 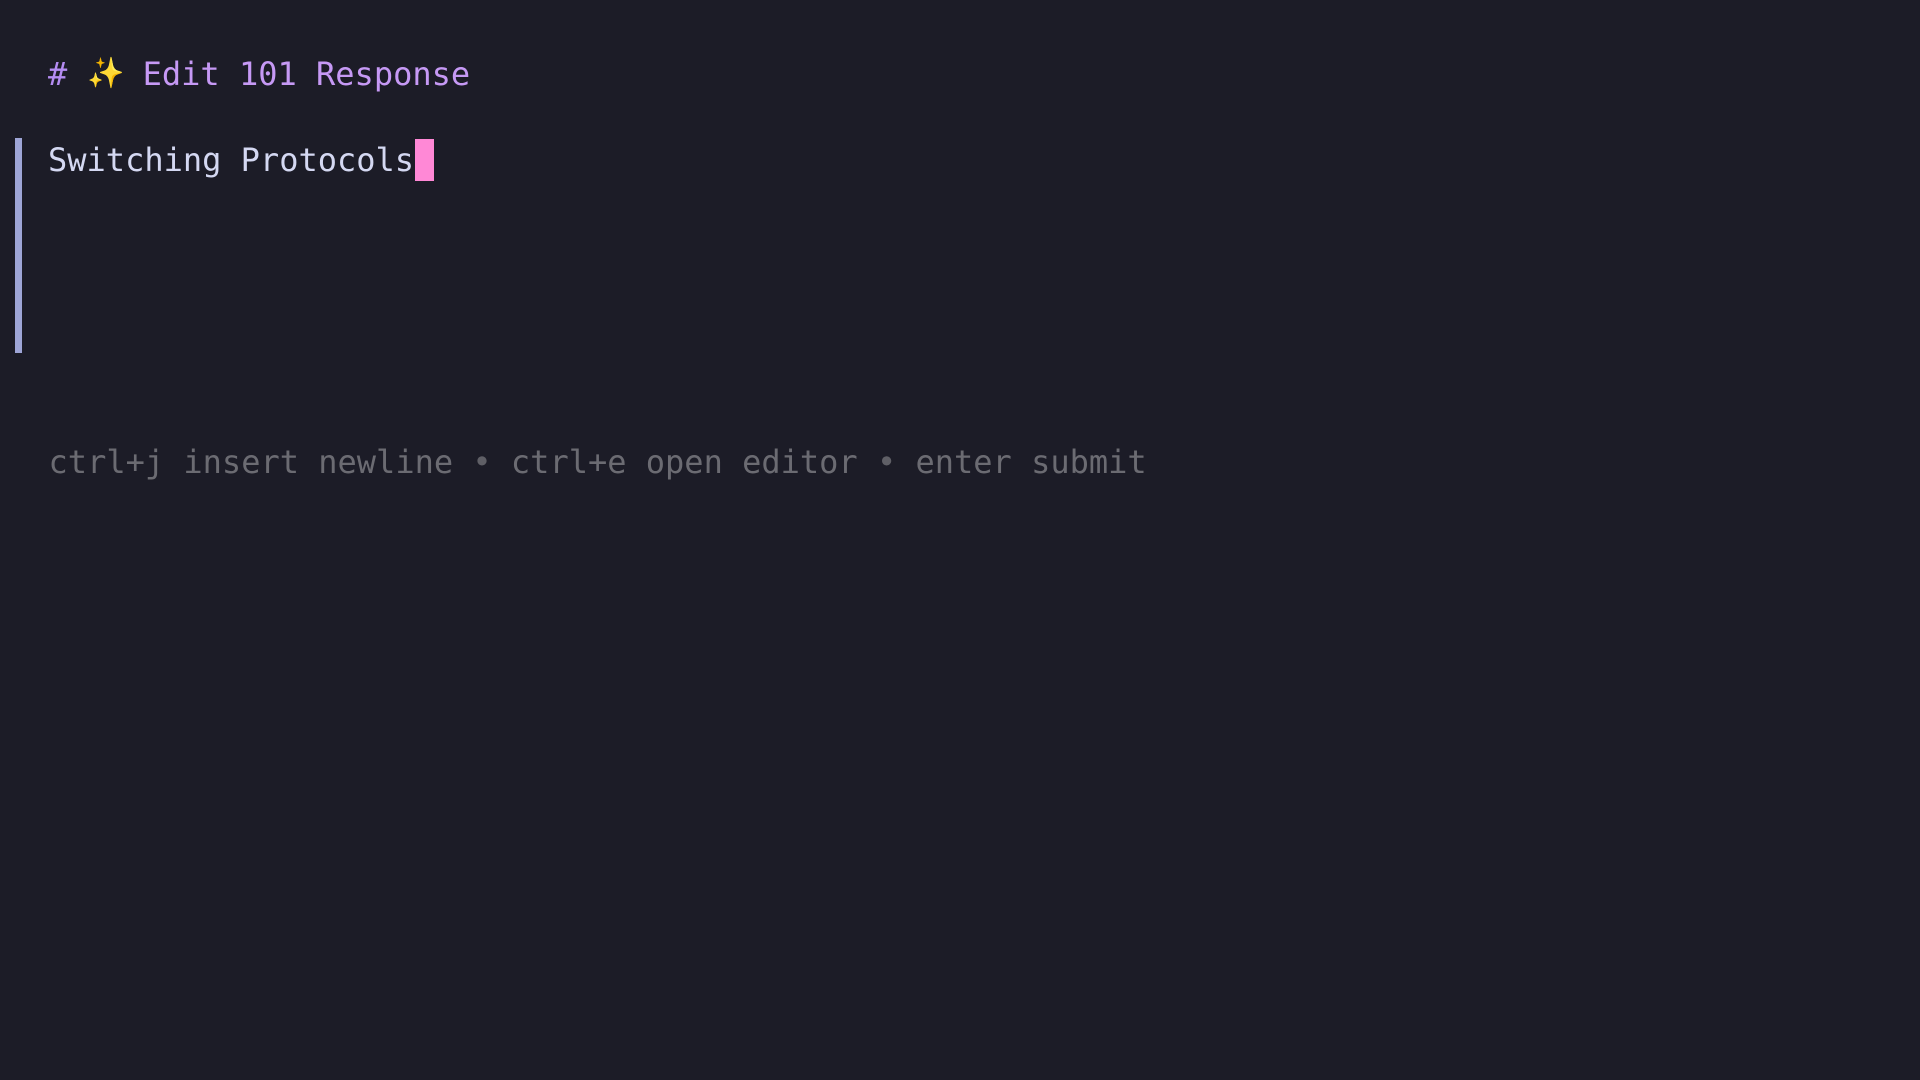 What do you see at coordinates (751, 462) in the screenshot?
I see `help-action-editor: open editor` at bounding box center [751, 462].